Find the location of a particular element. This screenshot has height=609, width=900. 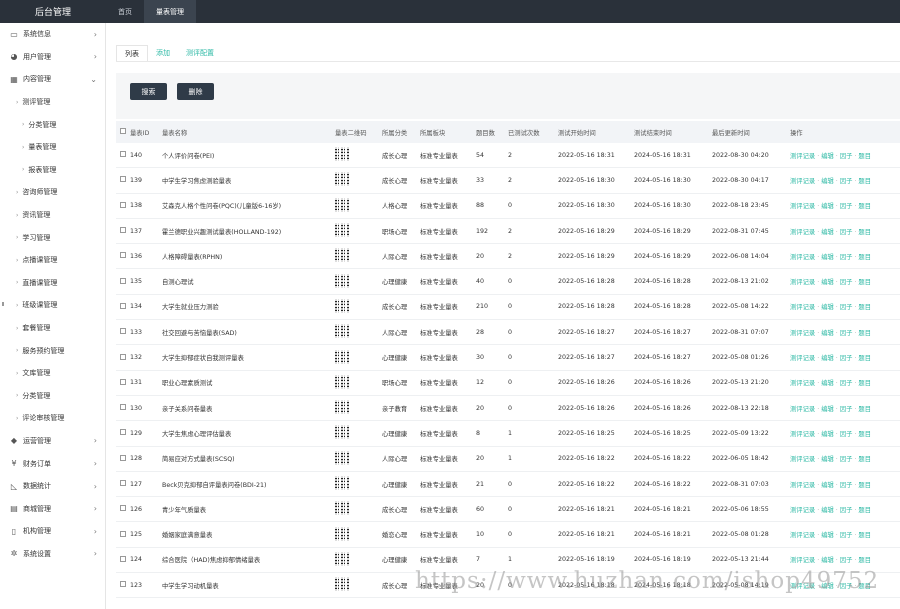

sidebar-item: ◆ 运营管理 › is located at coordinates (52, 441).